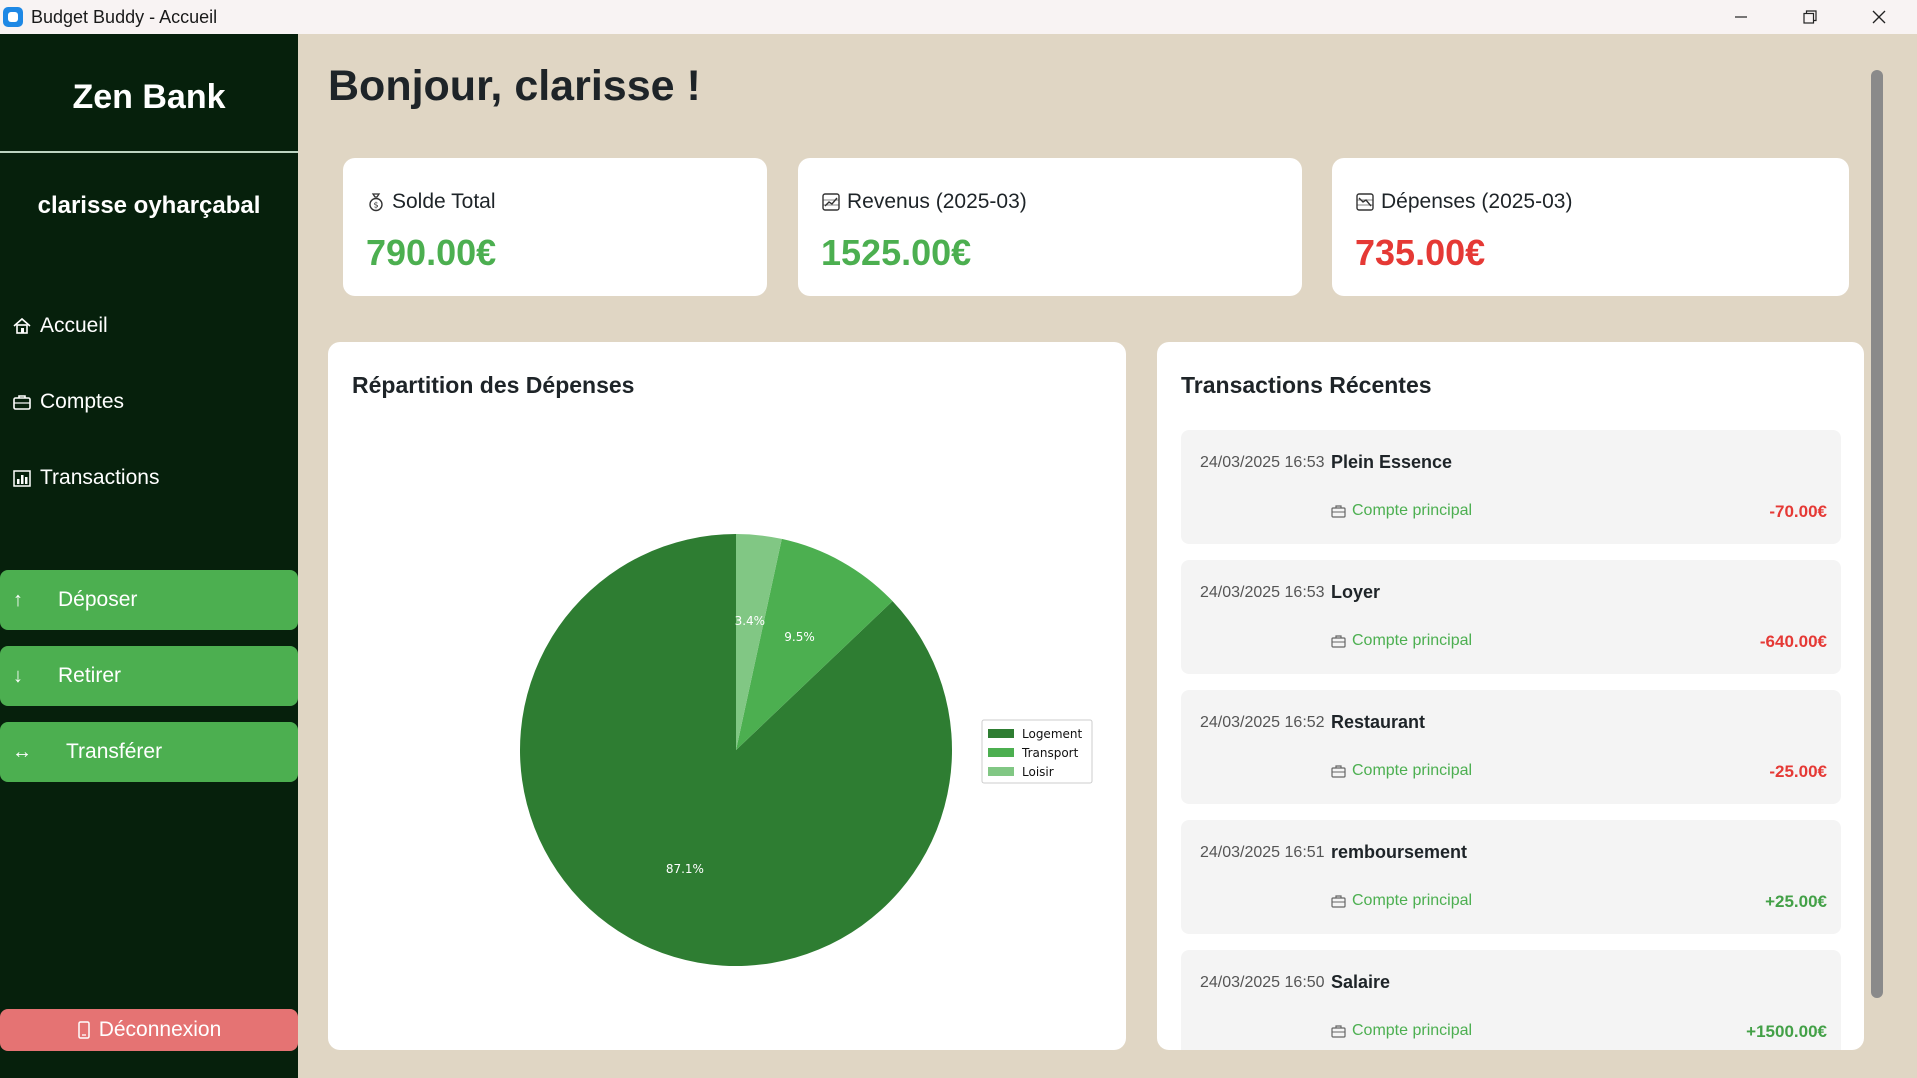 Image resolution: width=1917 pixels, height=1078 pixels. What do you see at coordinates (1590, 227) in the screenshot?
I see `expense-card: Dépenses (2025-03) 735.00€` at bounding box center [1590, 227].